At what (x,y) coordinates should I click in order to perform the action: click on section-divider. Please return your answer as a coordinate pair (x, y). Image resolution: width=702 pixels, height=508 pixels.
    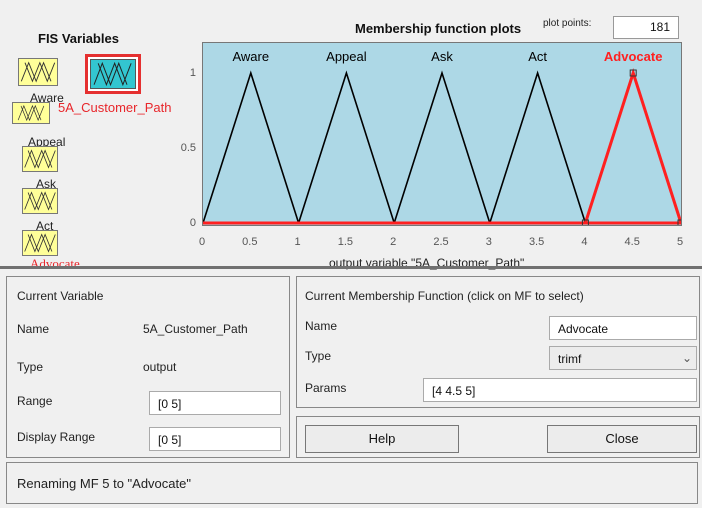
    Looking at the image, I should click on (351, 267).